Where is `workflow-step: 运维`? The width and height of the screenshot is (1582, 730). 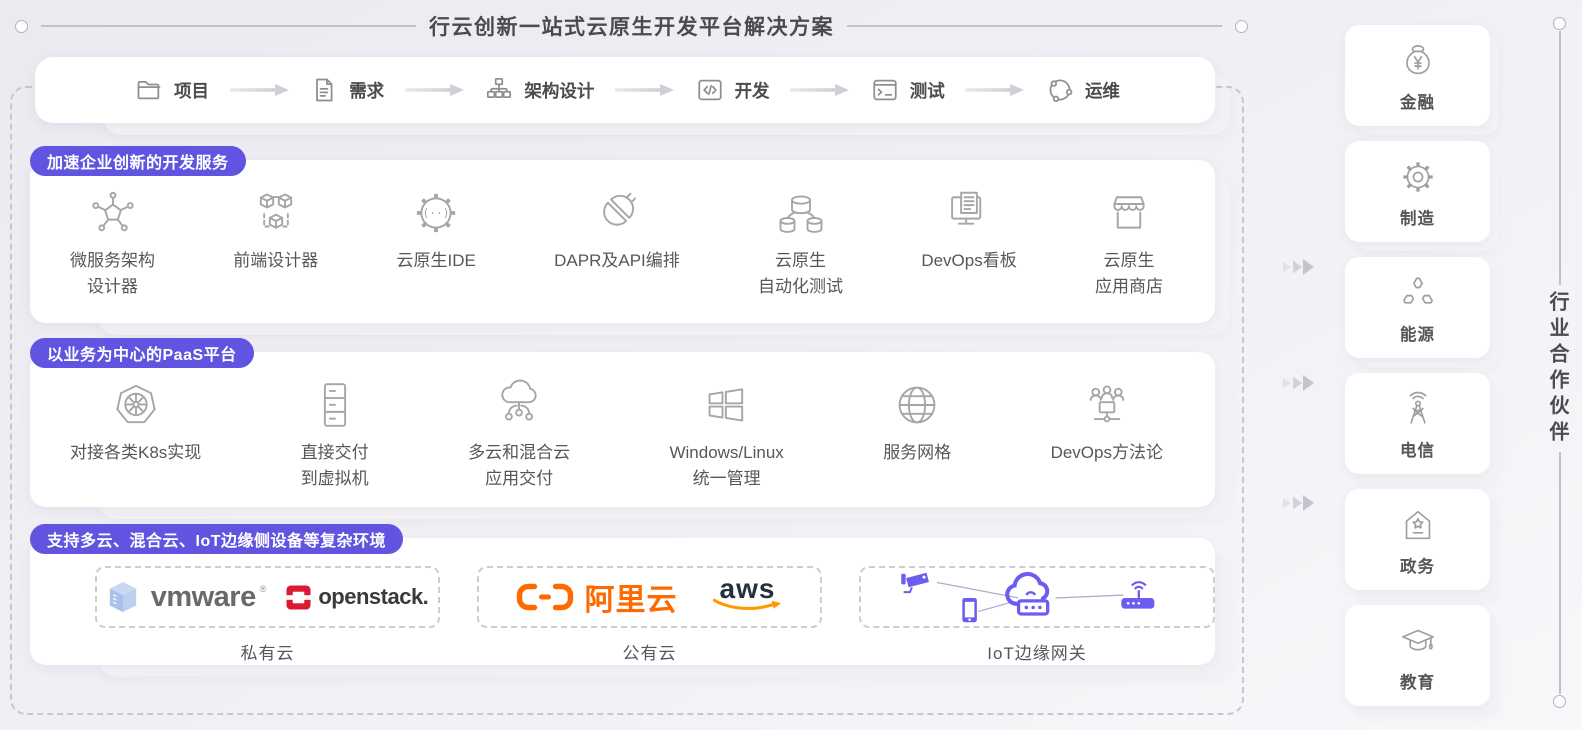 workflow-step: 运维 is located at coordinates (1083, 90).